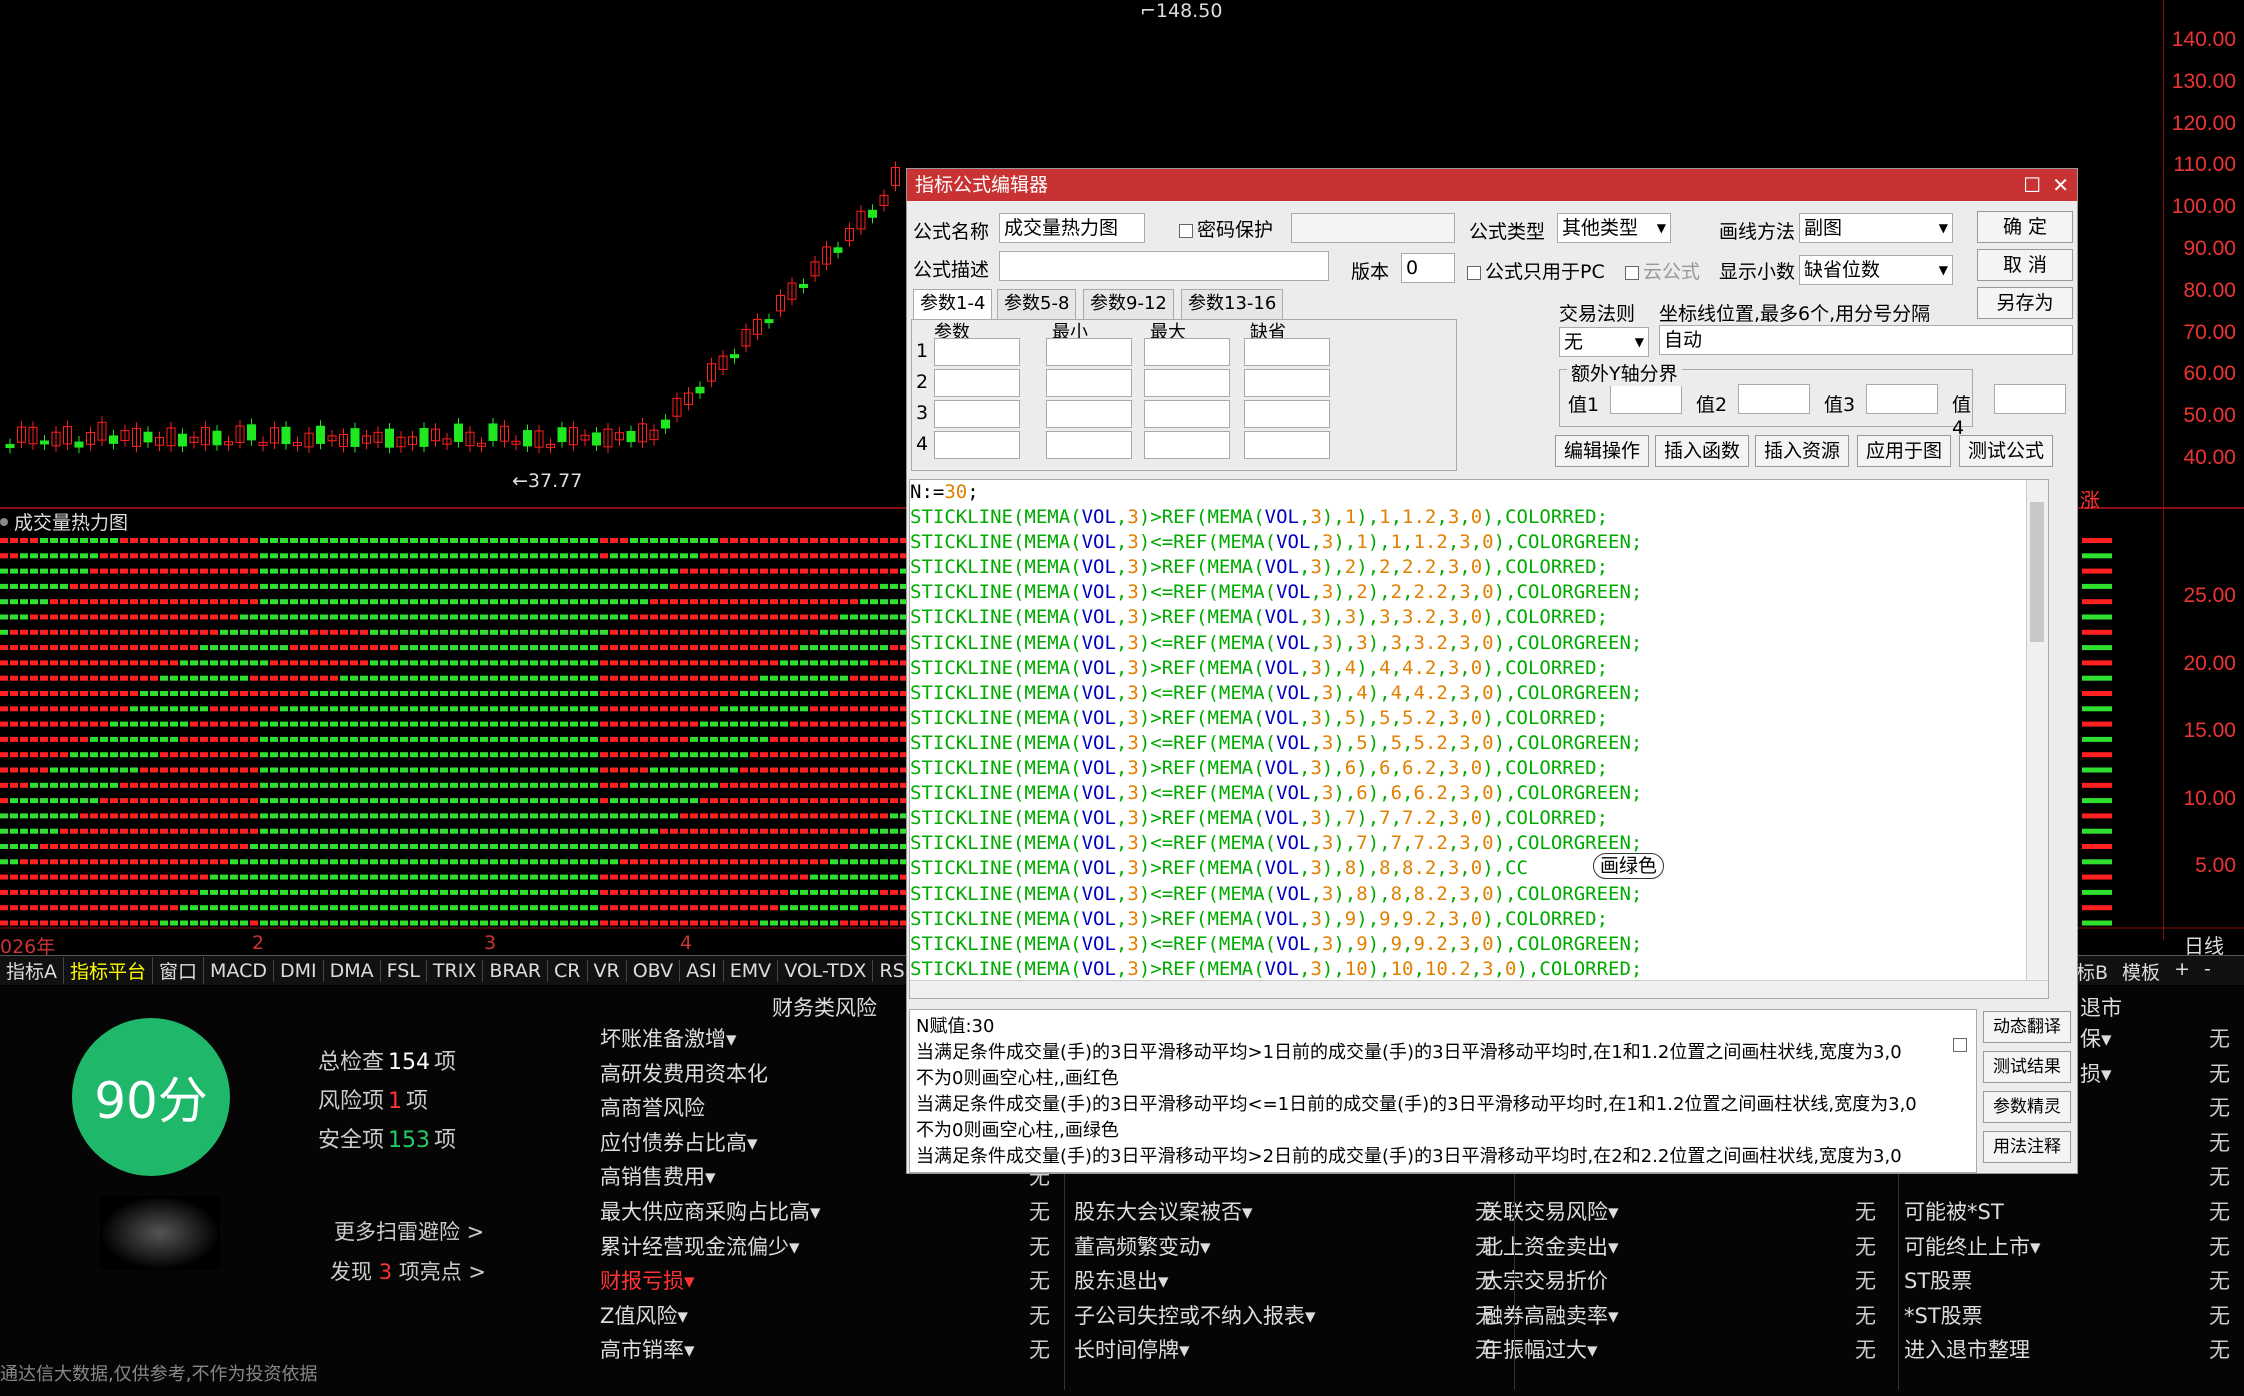 This screenshot has height=1396, width=2244. I want to click on risk-item: 坏账准备激增▾, so click(710, 1039).